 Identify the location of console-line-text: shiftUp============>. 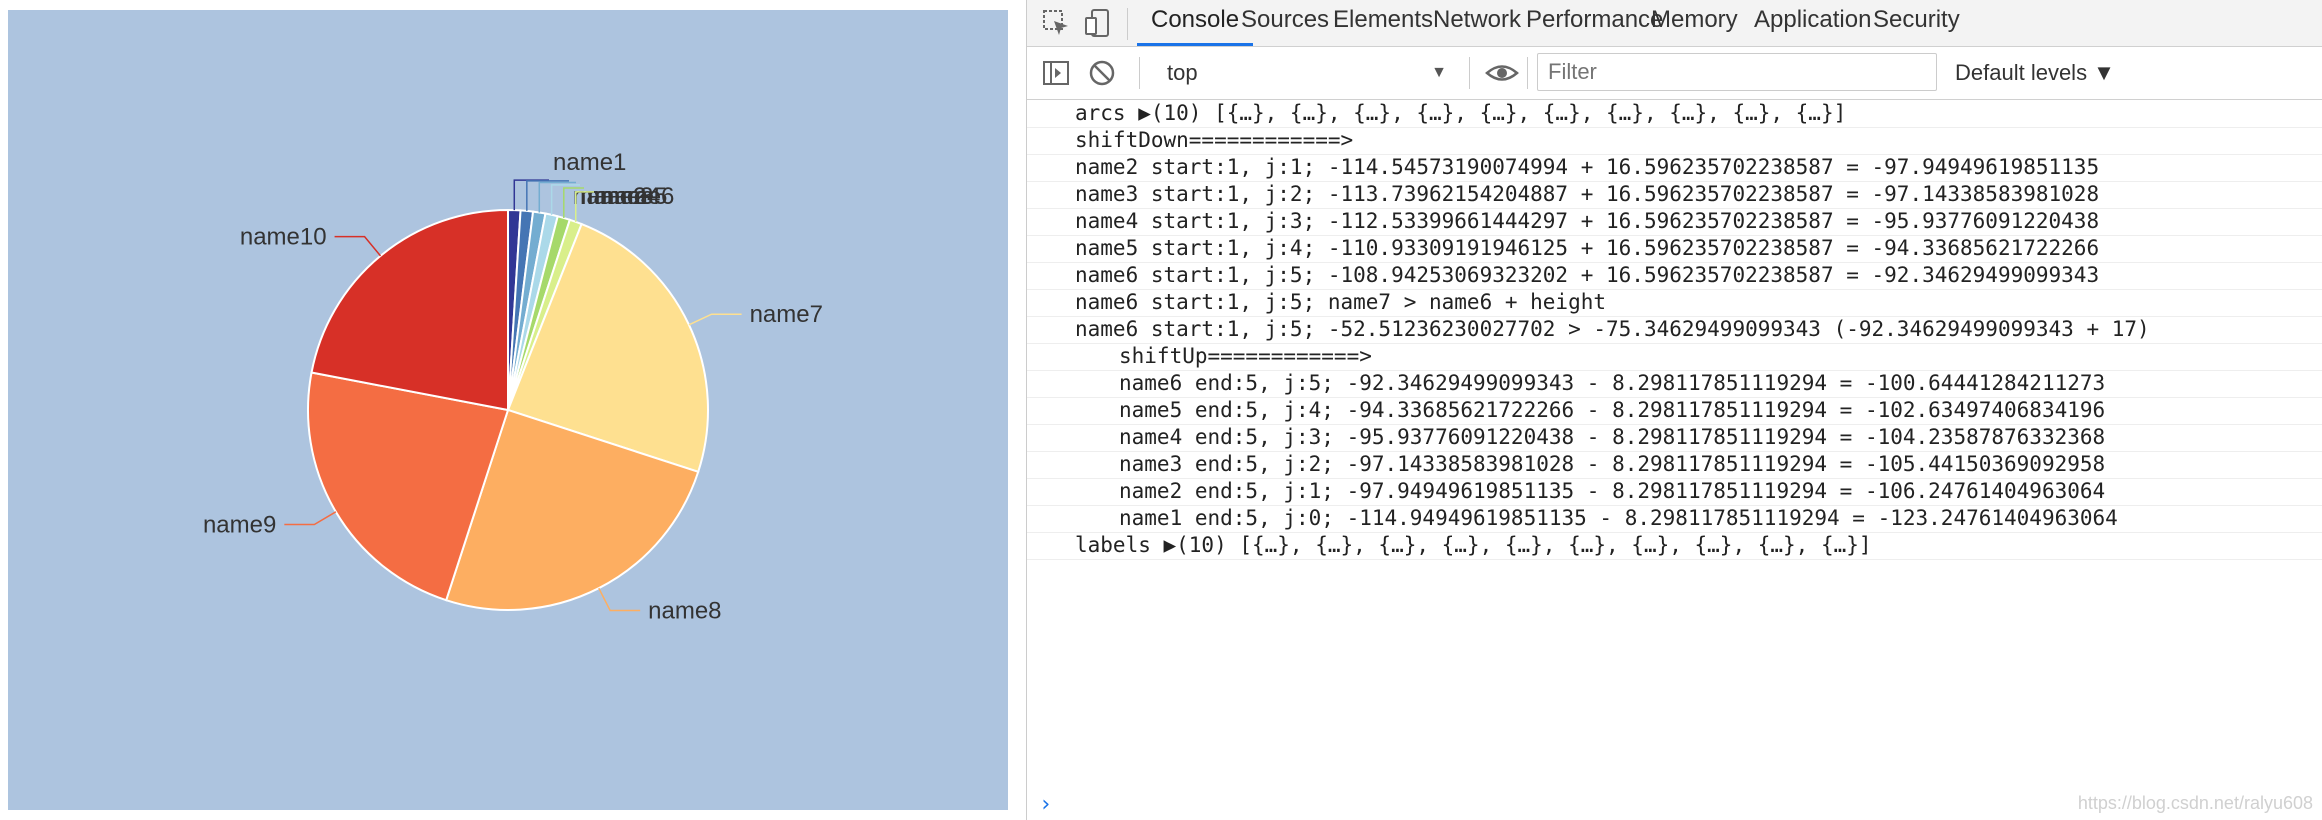
(1245, 356).